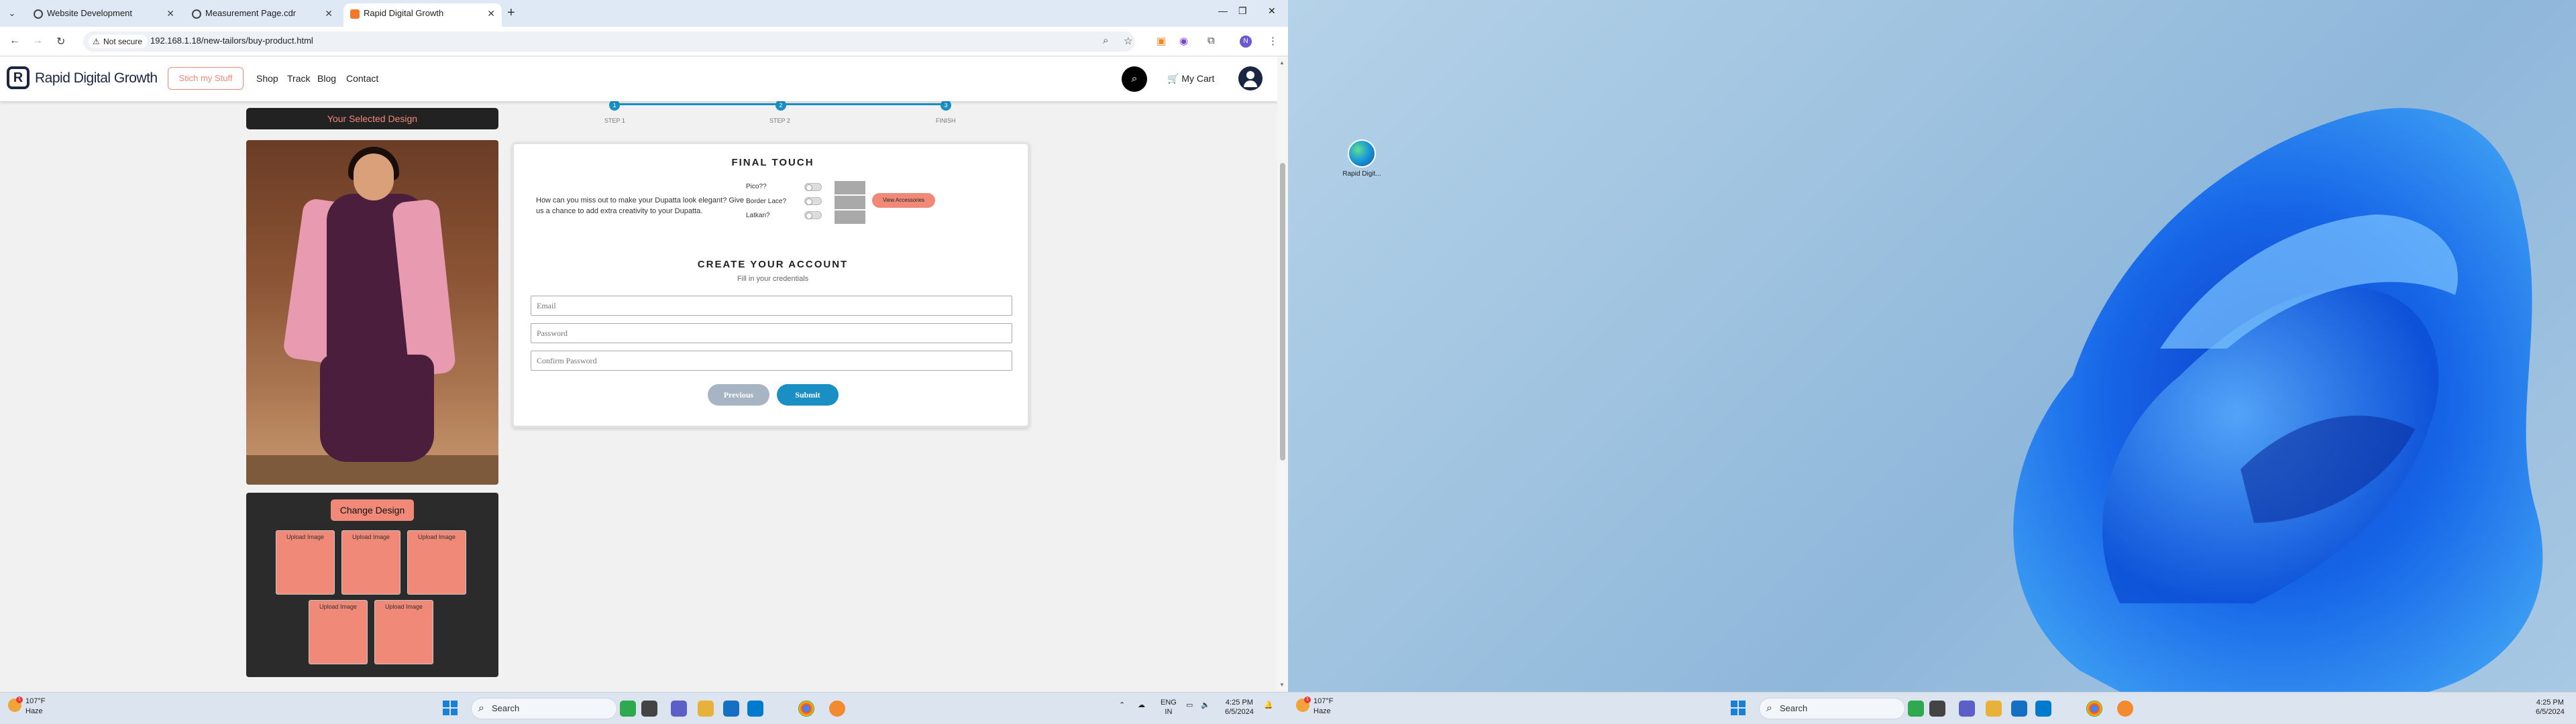 Image resolution: width=2576 pixels, height=724 pixels. What do you see at coordinates (267, 78) in the screenshot?
I see `nav-shop: Shop` at bounding box center [267, 78].